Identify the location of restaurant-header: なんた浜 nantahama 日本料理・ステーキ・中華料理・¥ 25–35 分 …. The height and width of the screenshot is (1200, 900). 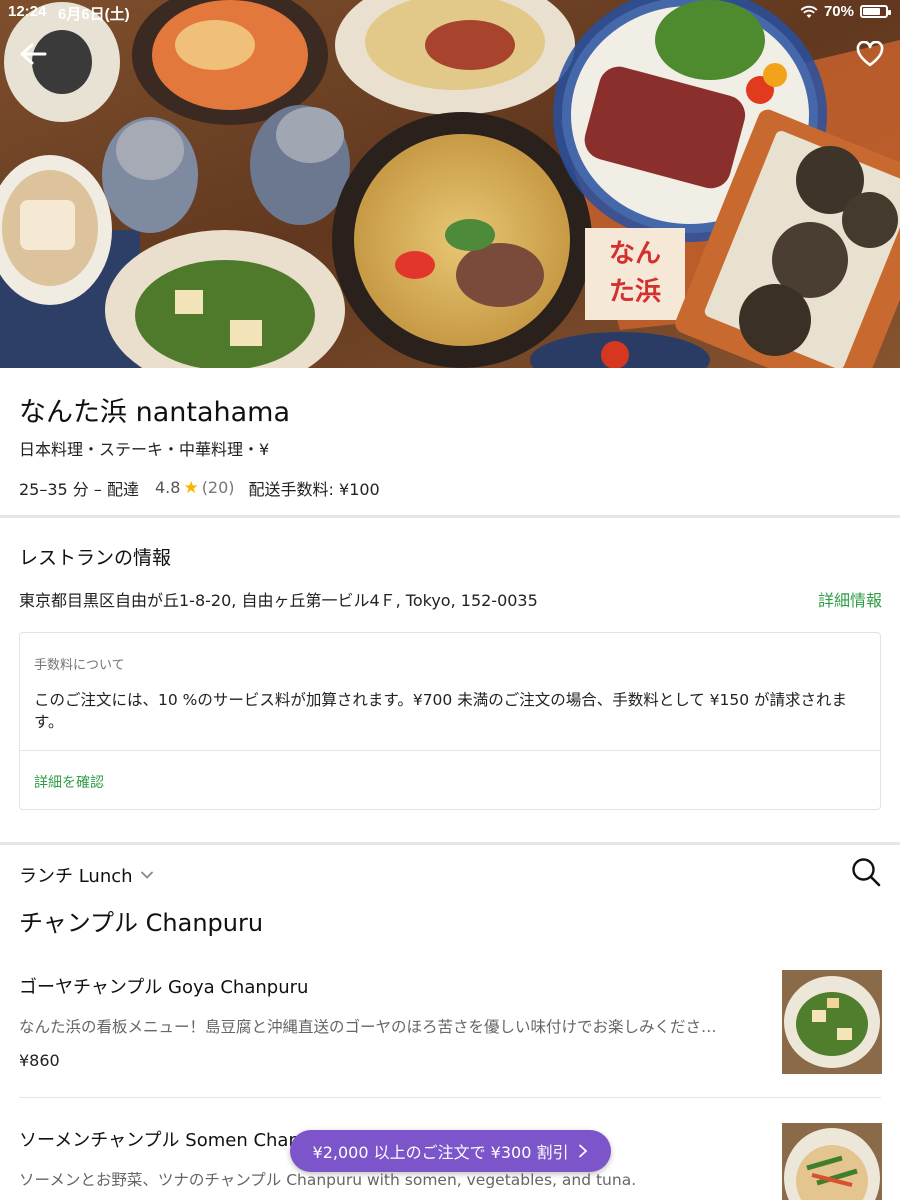
(450, 443).